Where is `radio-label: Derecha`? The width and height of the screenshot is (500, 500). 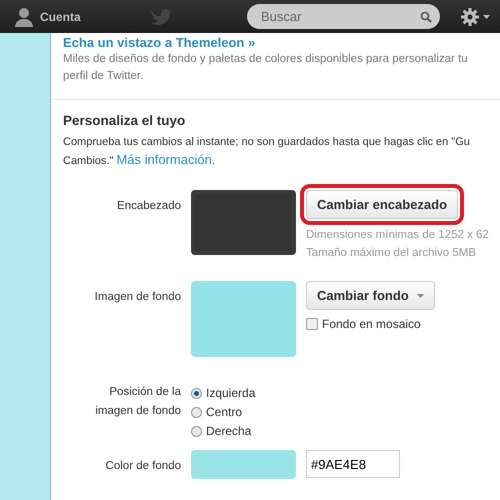 radio-label: Derecha is located at coordinates (229, 431).